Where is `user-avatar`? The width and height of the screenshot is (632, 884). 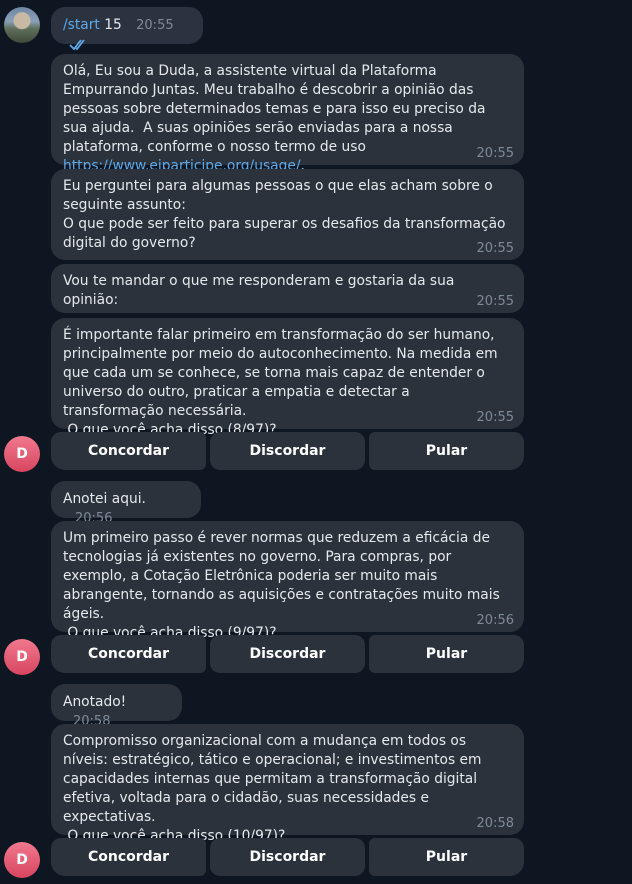 user-avatar is located at coordinates (22, 25).